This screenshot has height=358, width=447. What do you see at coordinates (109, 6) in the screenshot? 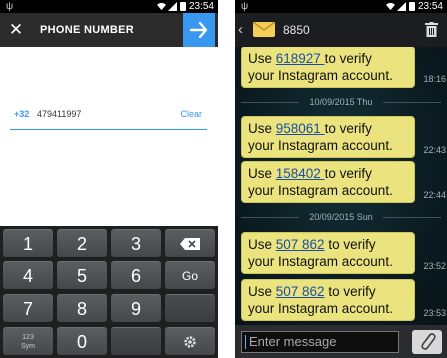
I see `status-bar: ψ 23:54` at bounding box center [109, 6].